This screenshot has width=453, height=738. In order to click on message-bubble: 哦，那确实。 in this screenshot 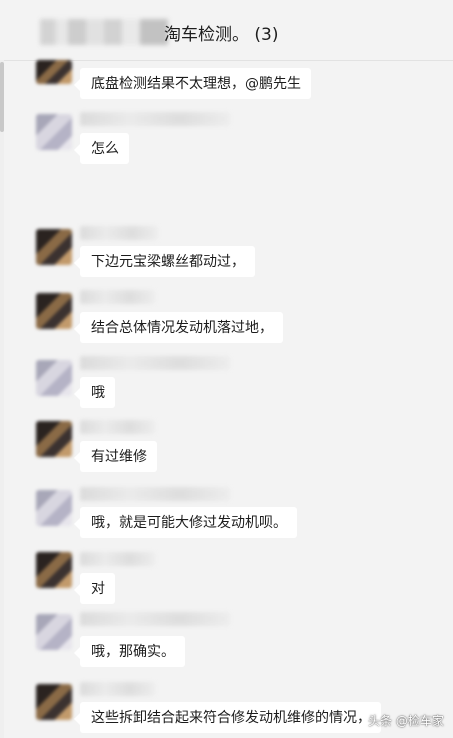, I will do `click(129, 651)`.